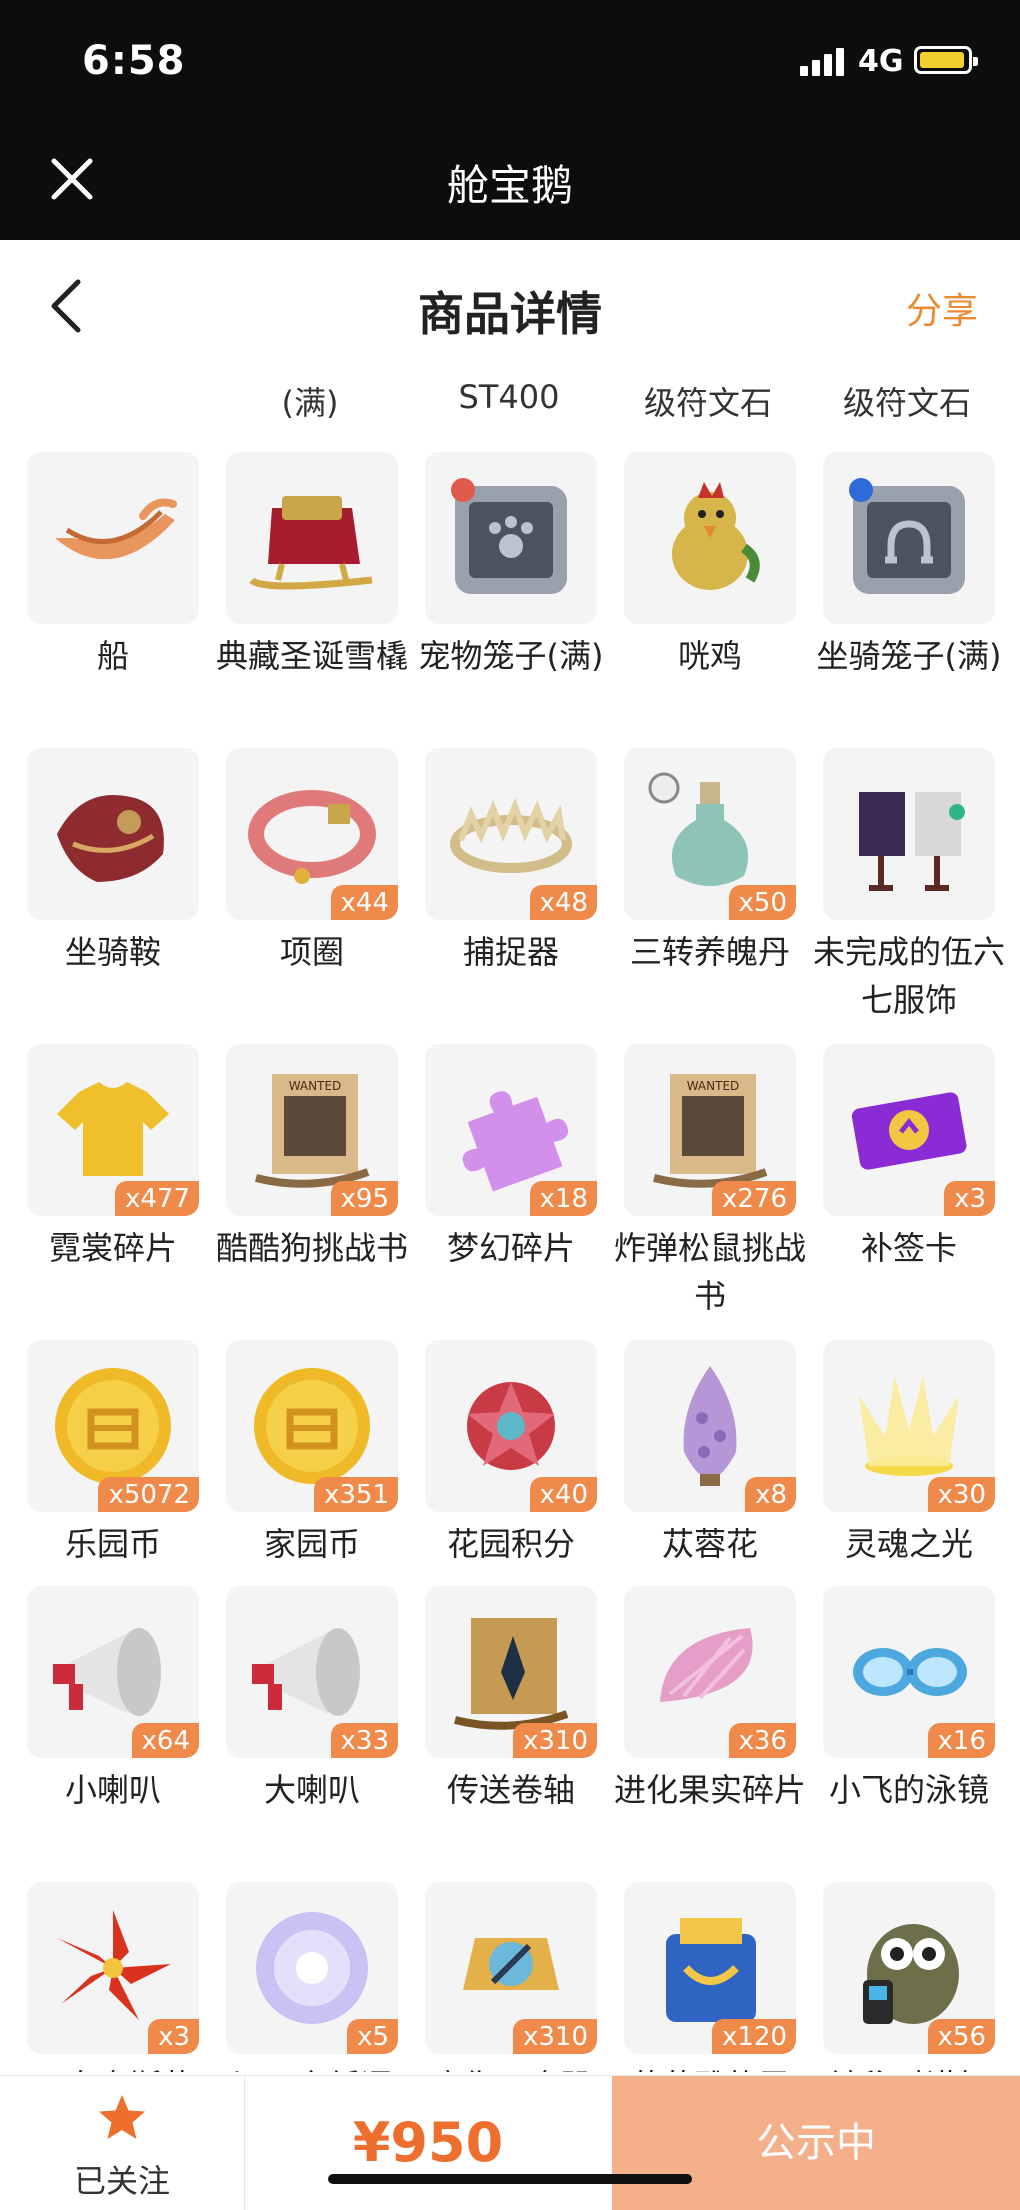  What do you see at coordinates (961, 1740) in the screenshot?
I see `qty-badge: x16` at bounding box center [961, 1740].